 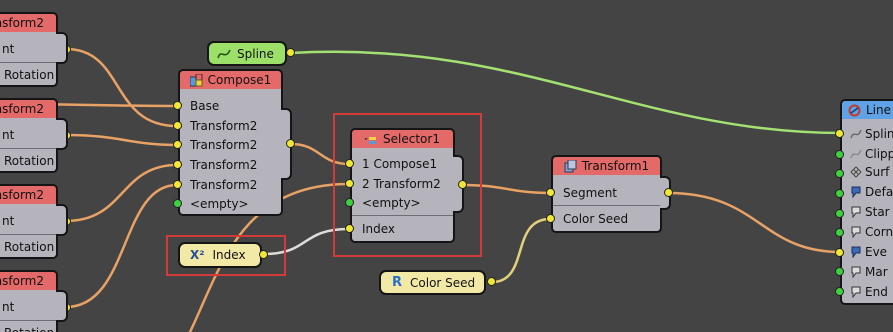 What do you see at coordinates (879, 154) in the screenshot?
I see `line-input-label: Clipp` at bounding box center [879, 154].